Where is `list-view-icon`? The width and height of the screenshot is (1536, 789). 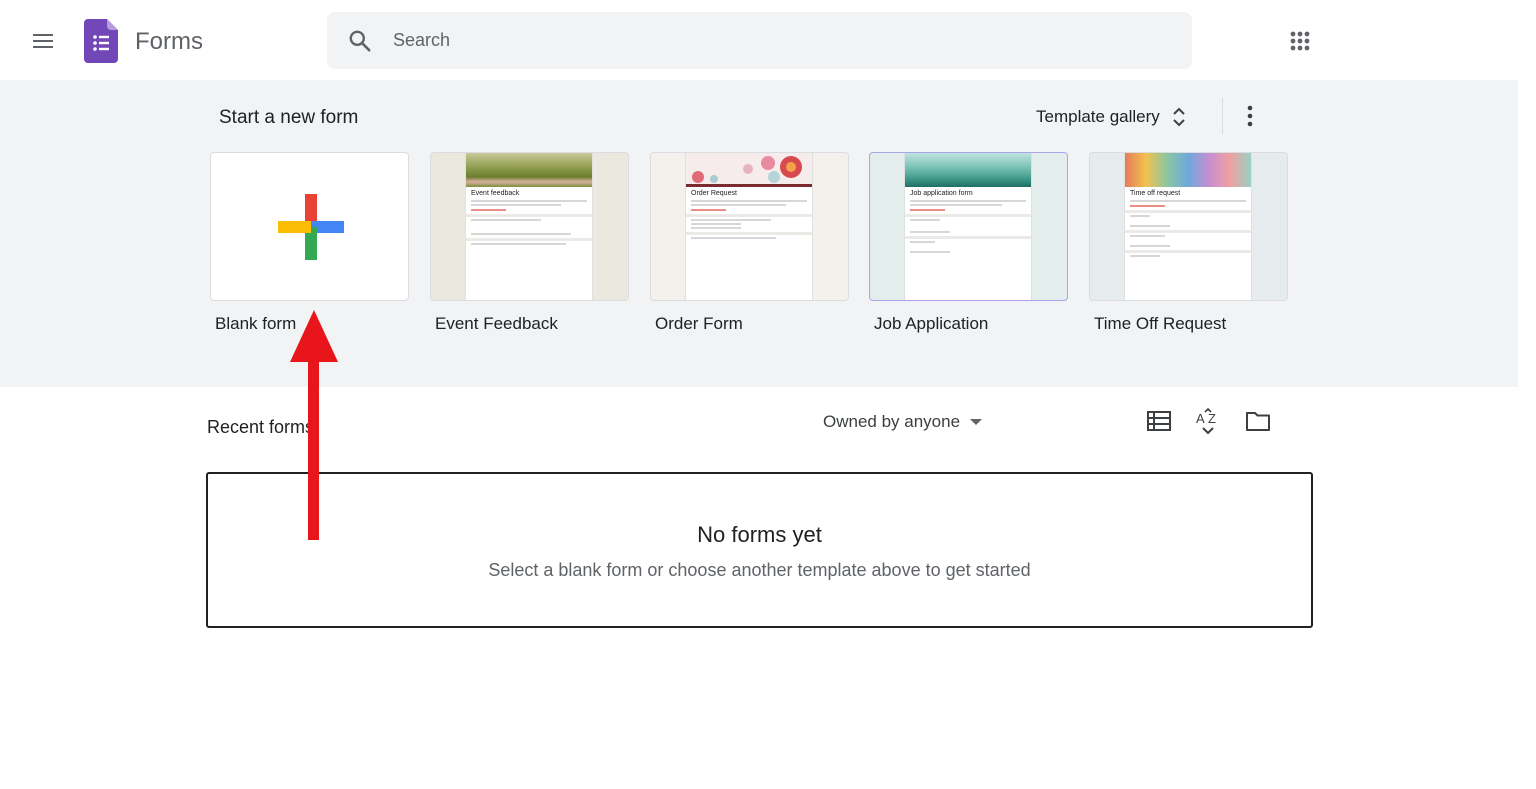
list-view-icon is located at coordinates (1159, 421).